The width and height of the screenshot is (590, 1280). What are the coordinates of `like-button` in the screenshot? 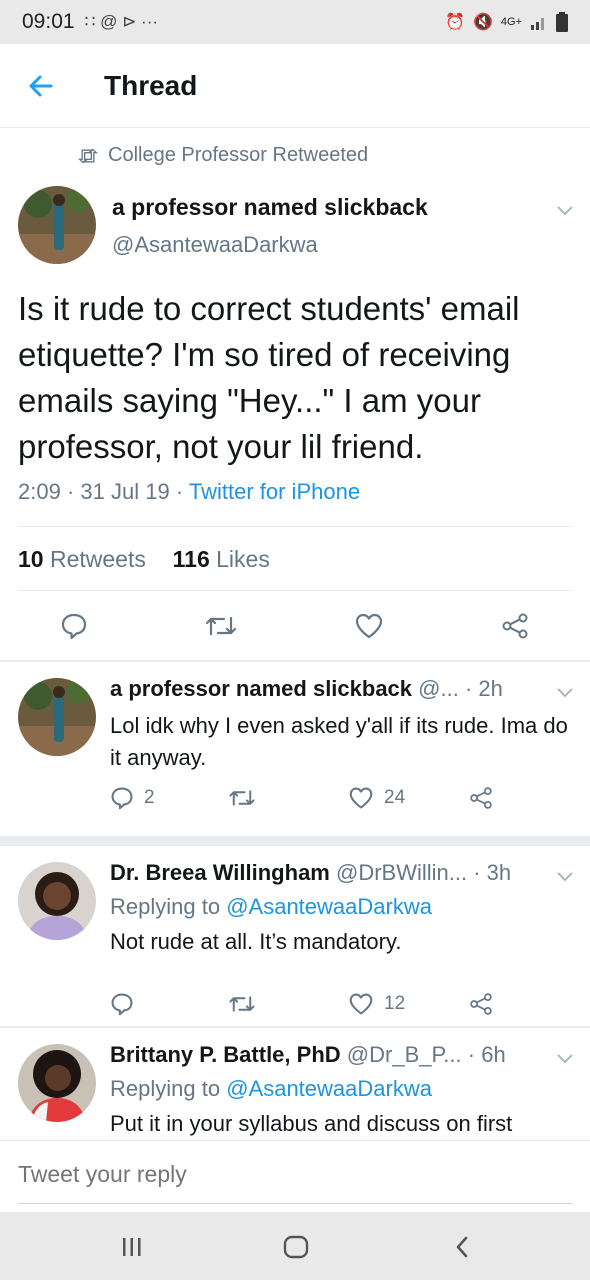 It's located at (369, 626).